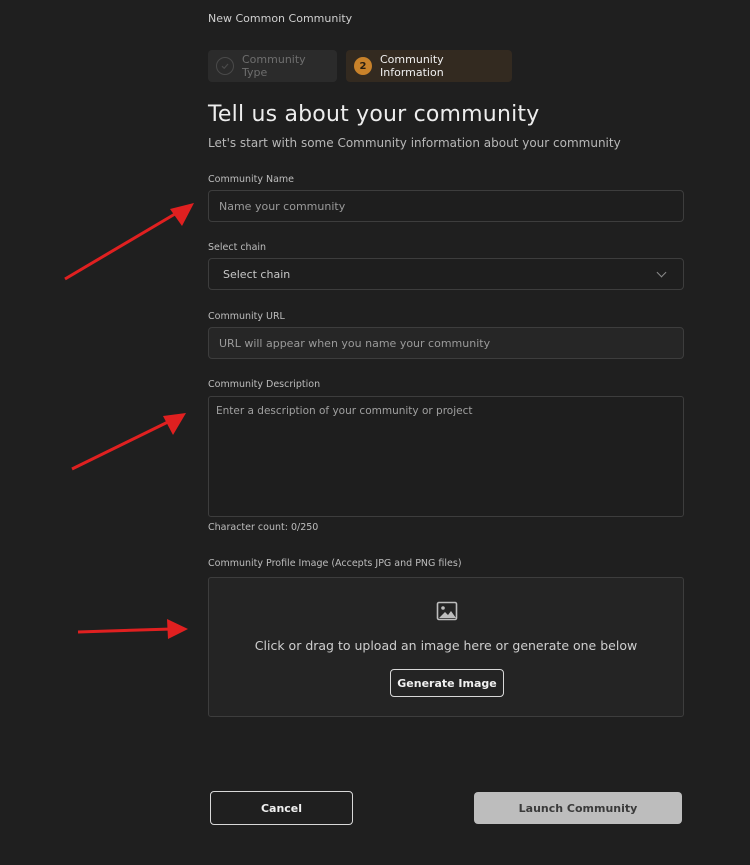 The image size is (750, 865). What do you see at coordinates (246, 316) in the screenshot?
I see `community-url-label: Community URL` at bounding box center [246, 316].